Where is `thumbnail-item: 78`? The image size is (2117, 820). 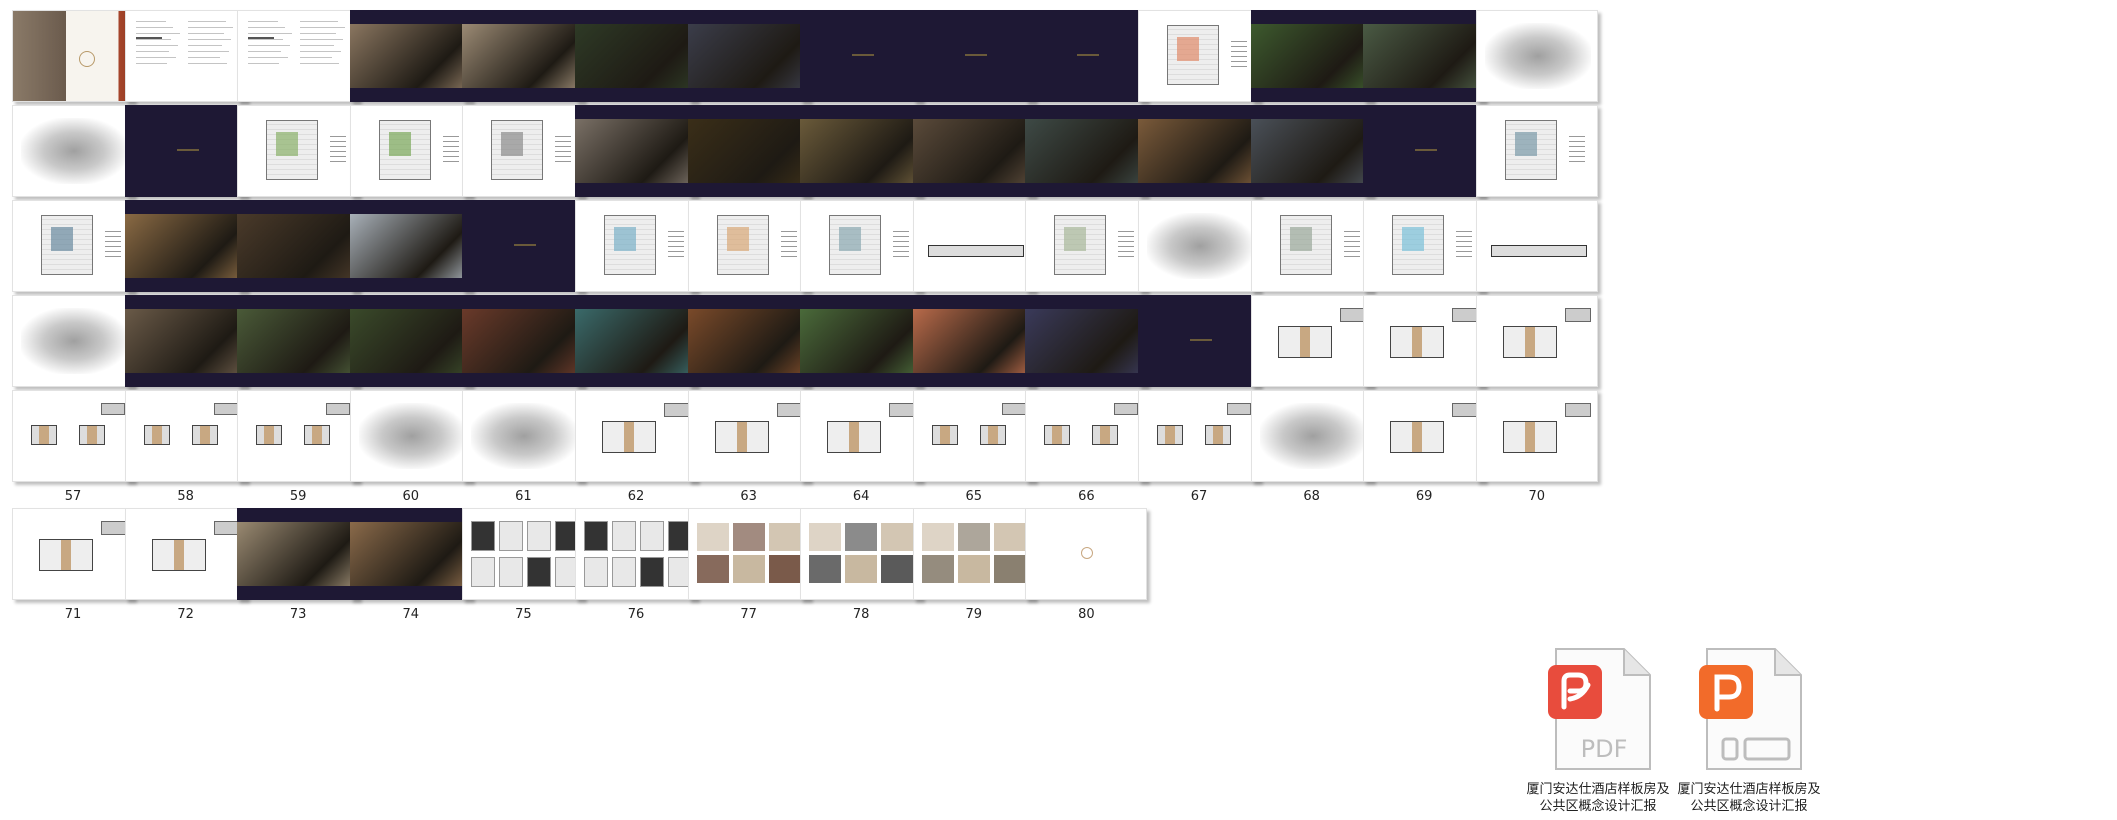 thumbnail-item: 78 is located at coordinates (855, 563).